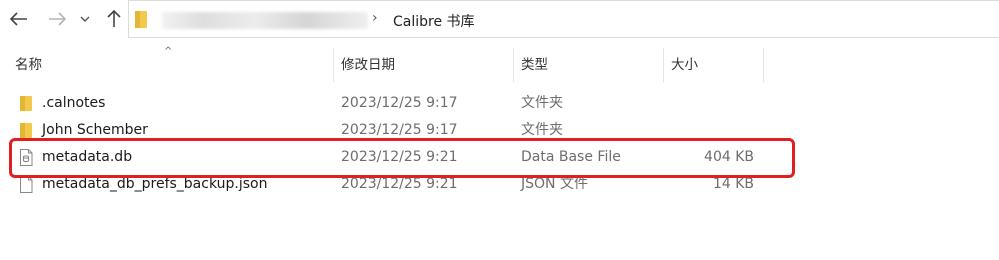 Image resolution: width=999 pixels, height=260 pixels. I want to click on arrow-left-icon, so click(18, 19).